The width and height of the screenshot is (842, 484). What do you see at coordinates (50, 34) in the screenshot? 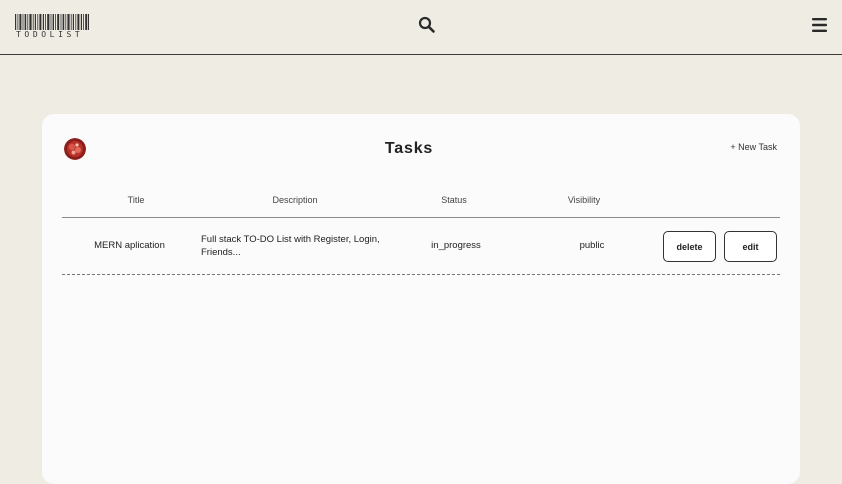
I see `logo-text: TODOLIST` at bounding box center [50, 34].